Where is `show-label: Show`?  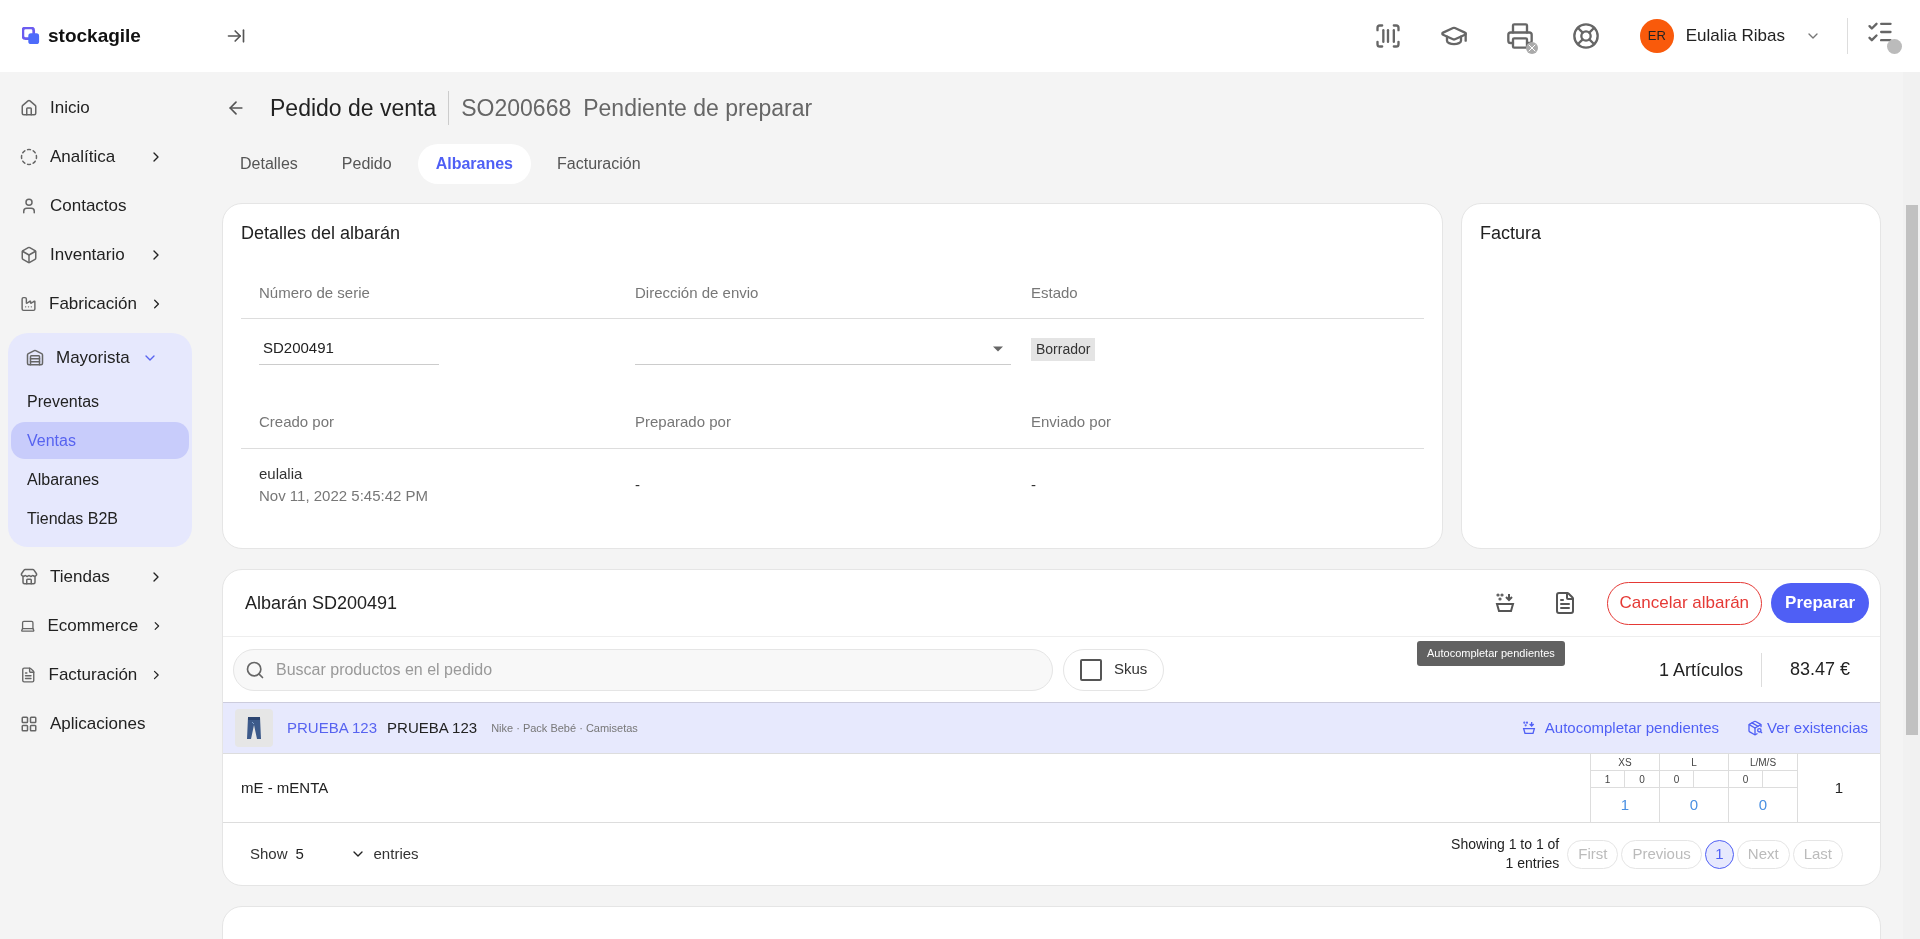
show-label: Show is located at coordinates (269, 853).